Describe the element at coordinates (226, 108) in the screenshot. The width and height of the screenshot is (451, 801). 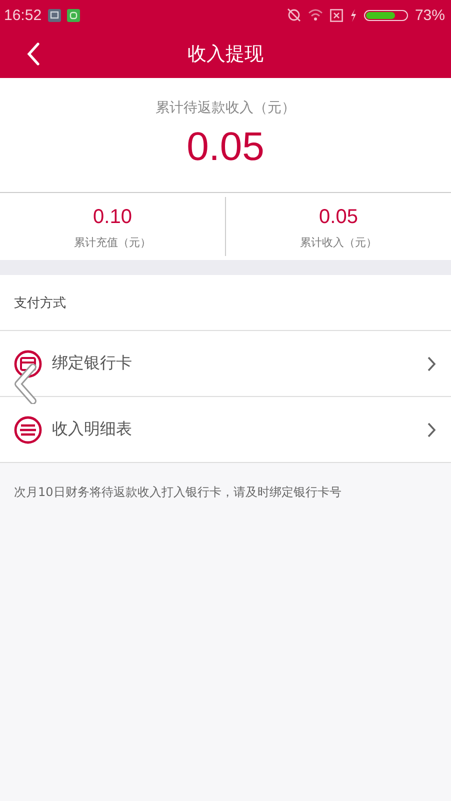
I see `summary-label: 累计待返款收入（元）` at that location.